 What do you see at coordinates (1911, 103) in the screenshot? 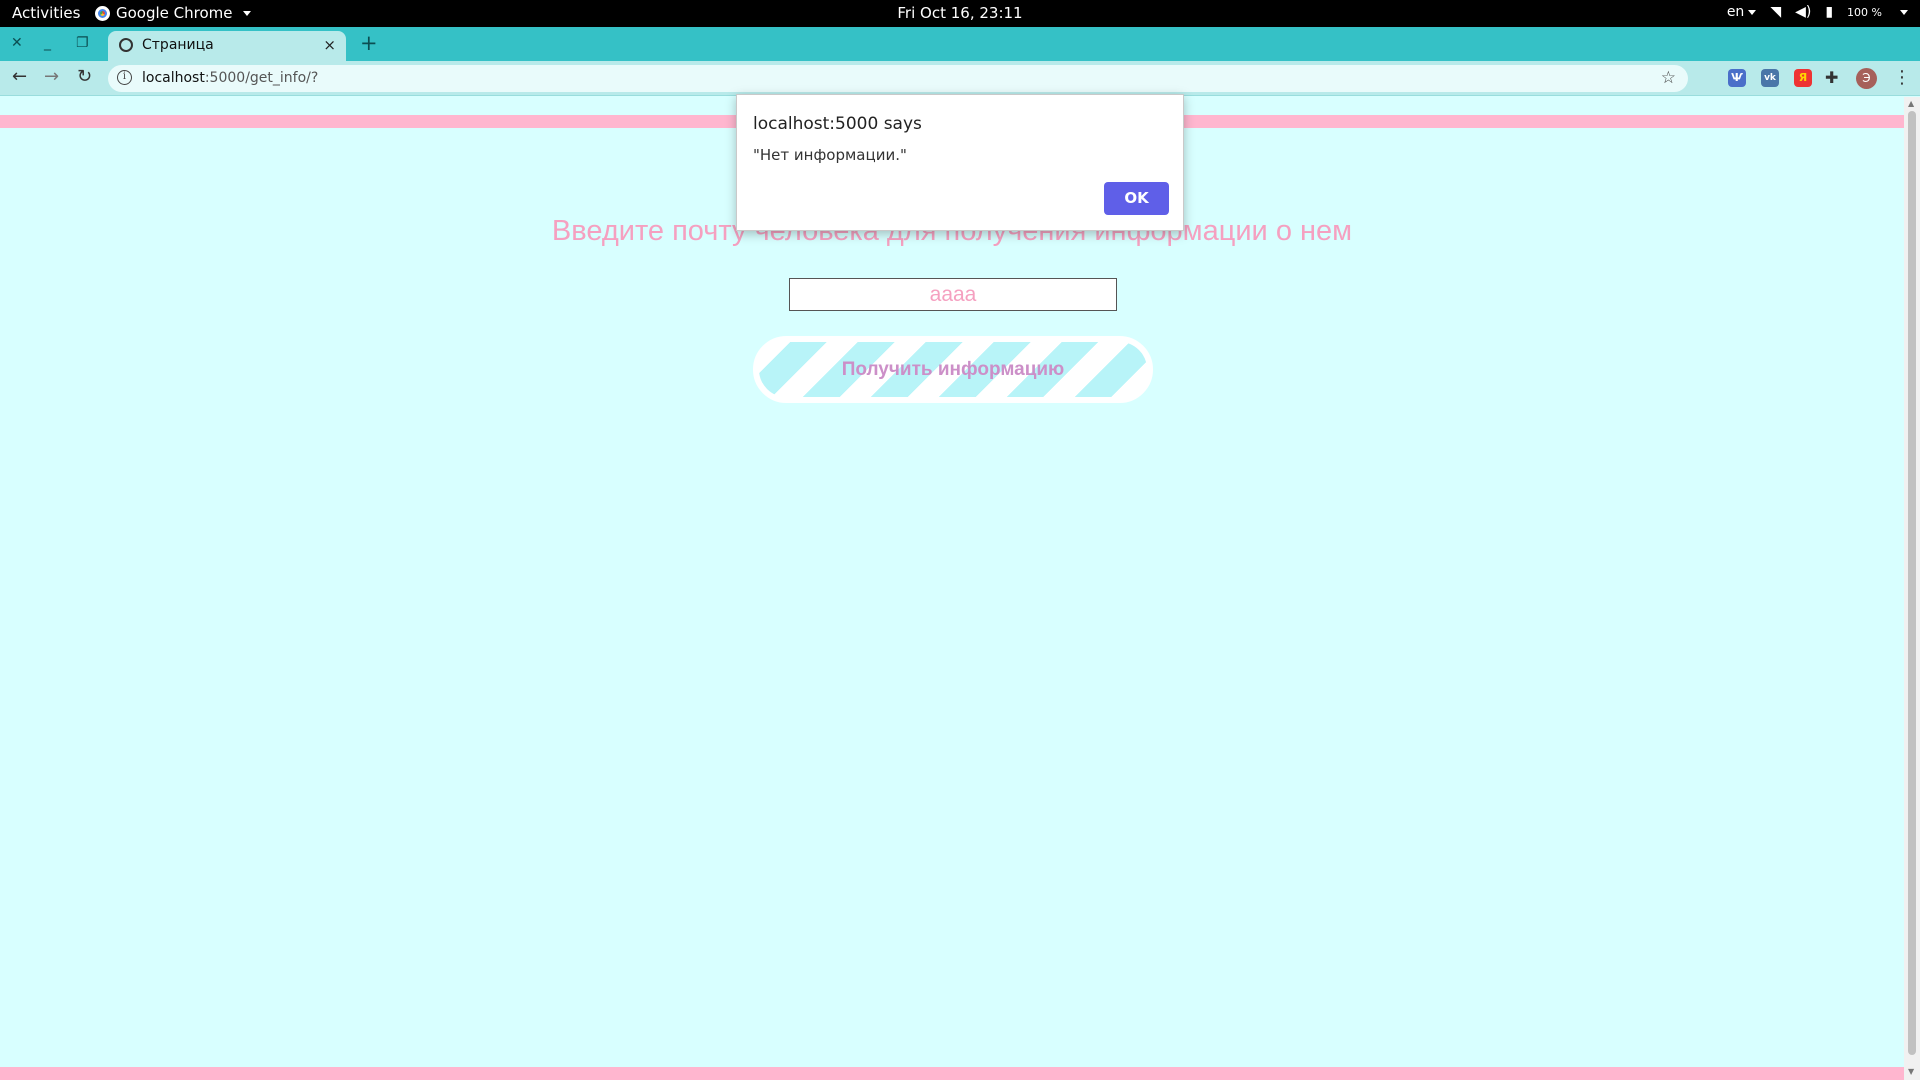
I see `scroll-up-icon: ▲` at bounding box center [1911, 103].